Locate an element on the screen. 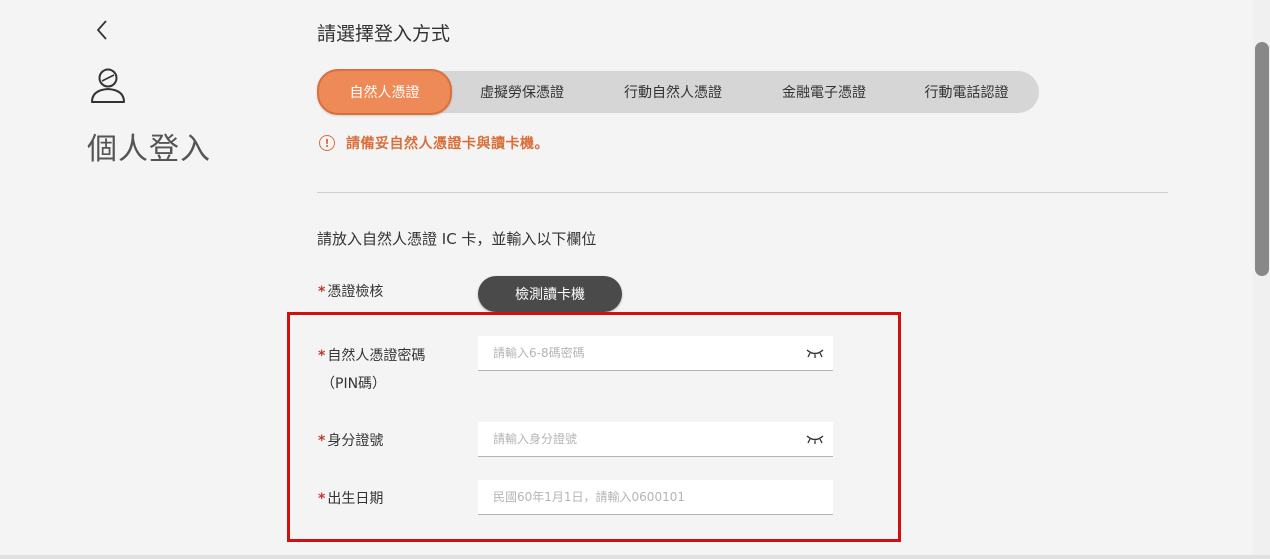 The width and height of the screenshot is (1270, 559). tab-mobile-phone-auth: 行動電話認證 is located at coordinates (966, 92).